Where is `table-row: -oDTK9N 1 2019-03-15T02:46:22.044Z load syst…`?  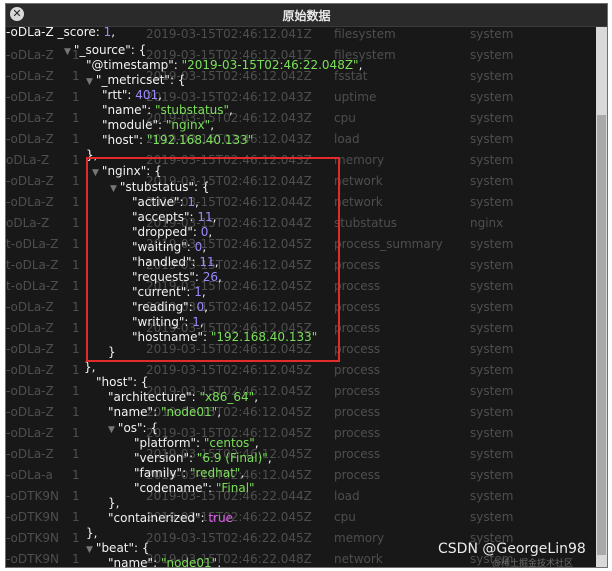 table-row: -oDTK9N 1 2019-03-15T02:46:22.044Z load syst… is located at coordinates (301, 497).